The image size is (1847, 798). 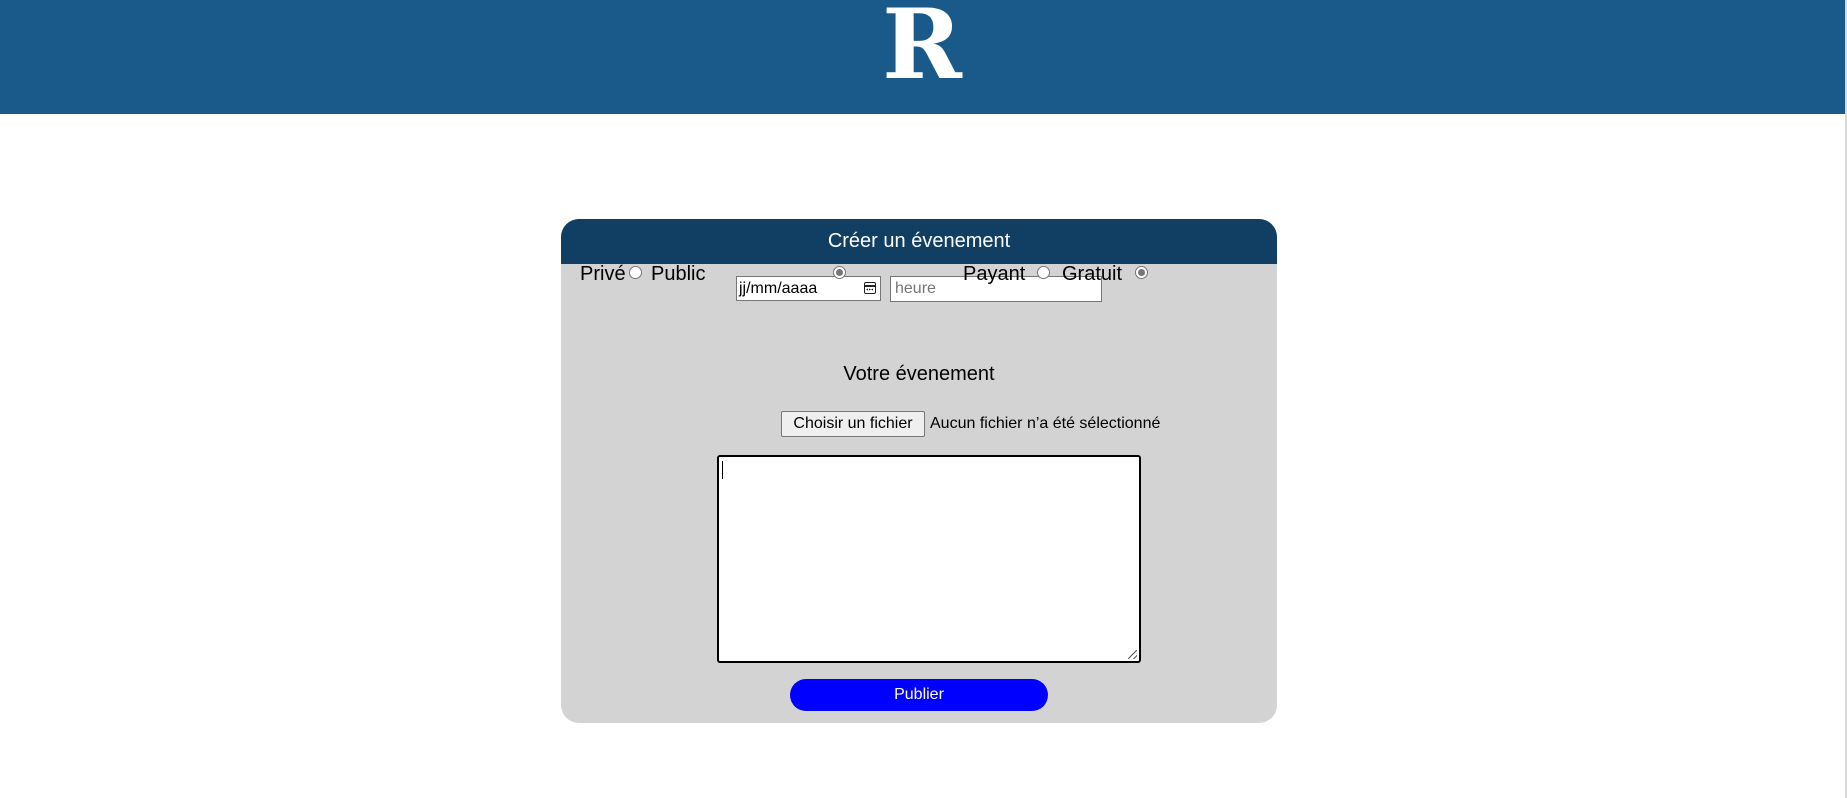 I want to click on publish-button: Publier, so click(x=919, y=695).